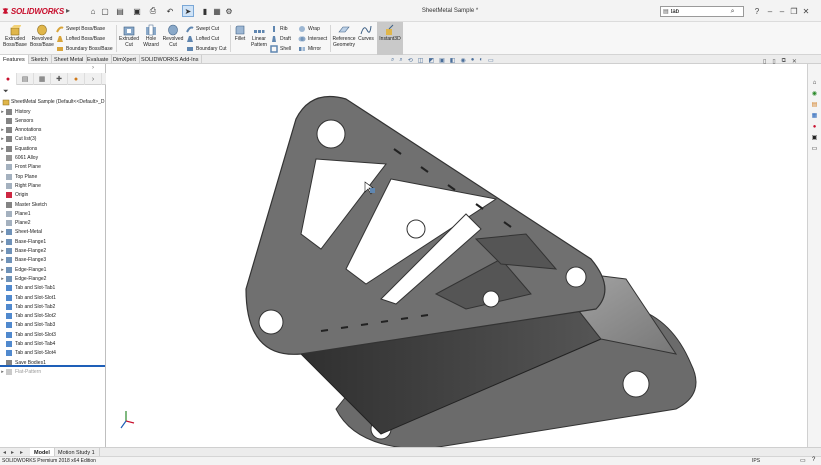  I want to click on tree-item: Tab and Slot-Slot4, so click(28, 353).